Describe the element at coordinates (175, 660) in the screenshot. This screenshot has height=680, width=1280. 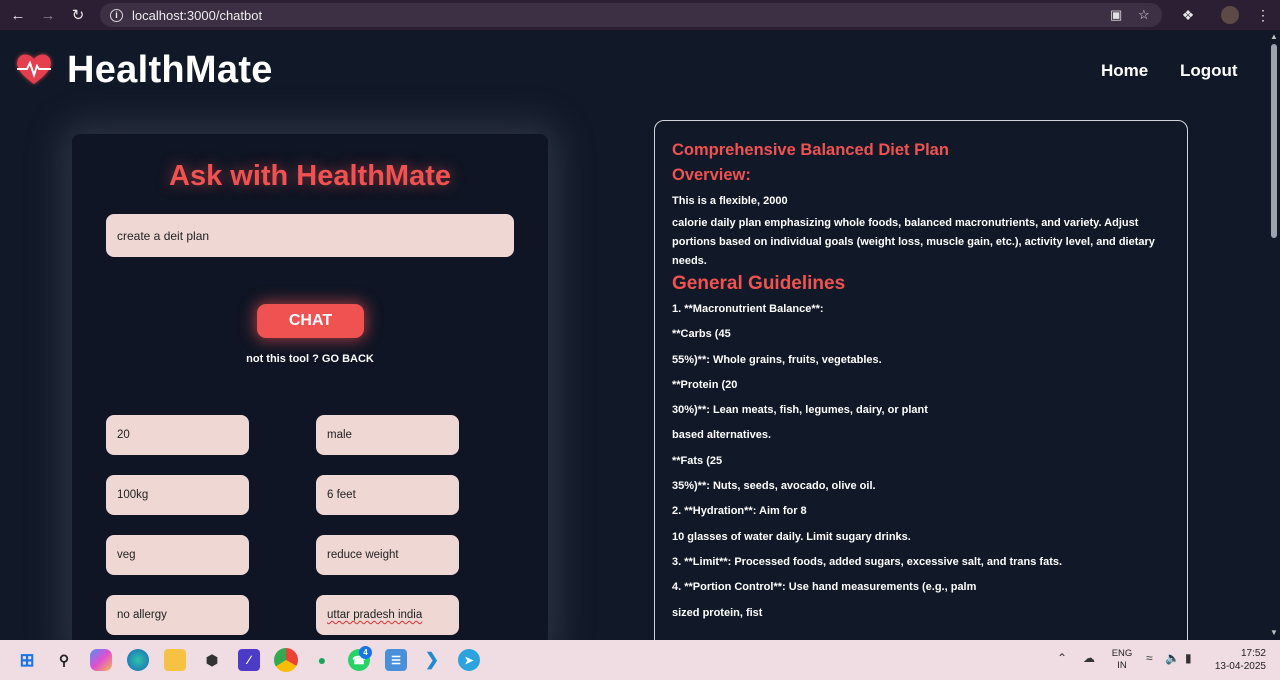
I see `file-explorer-icon` at that location.